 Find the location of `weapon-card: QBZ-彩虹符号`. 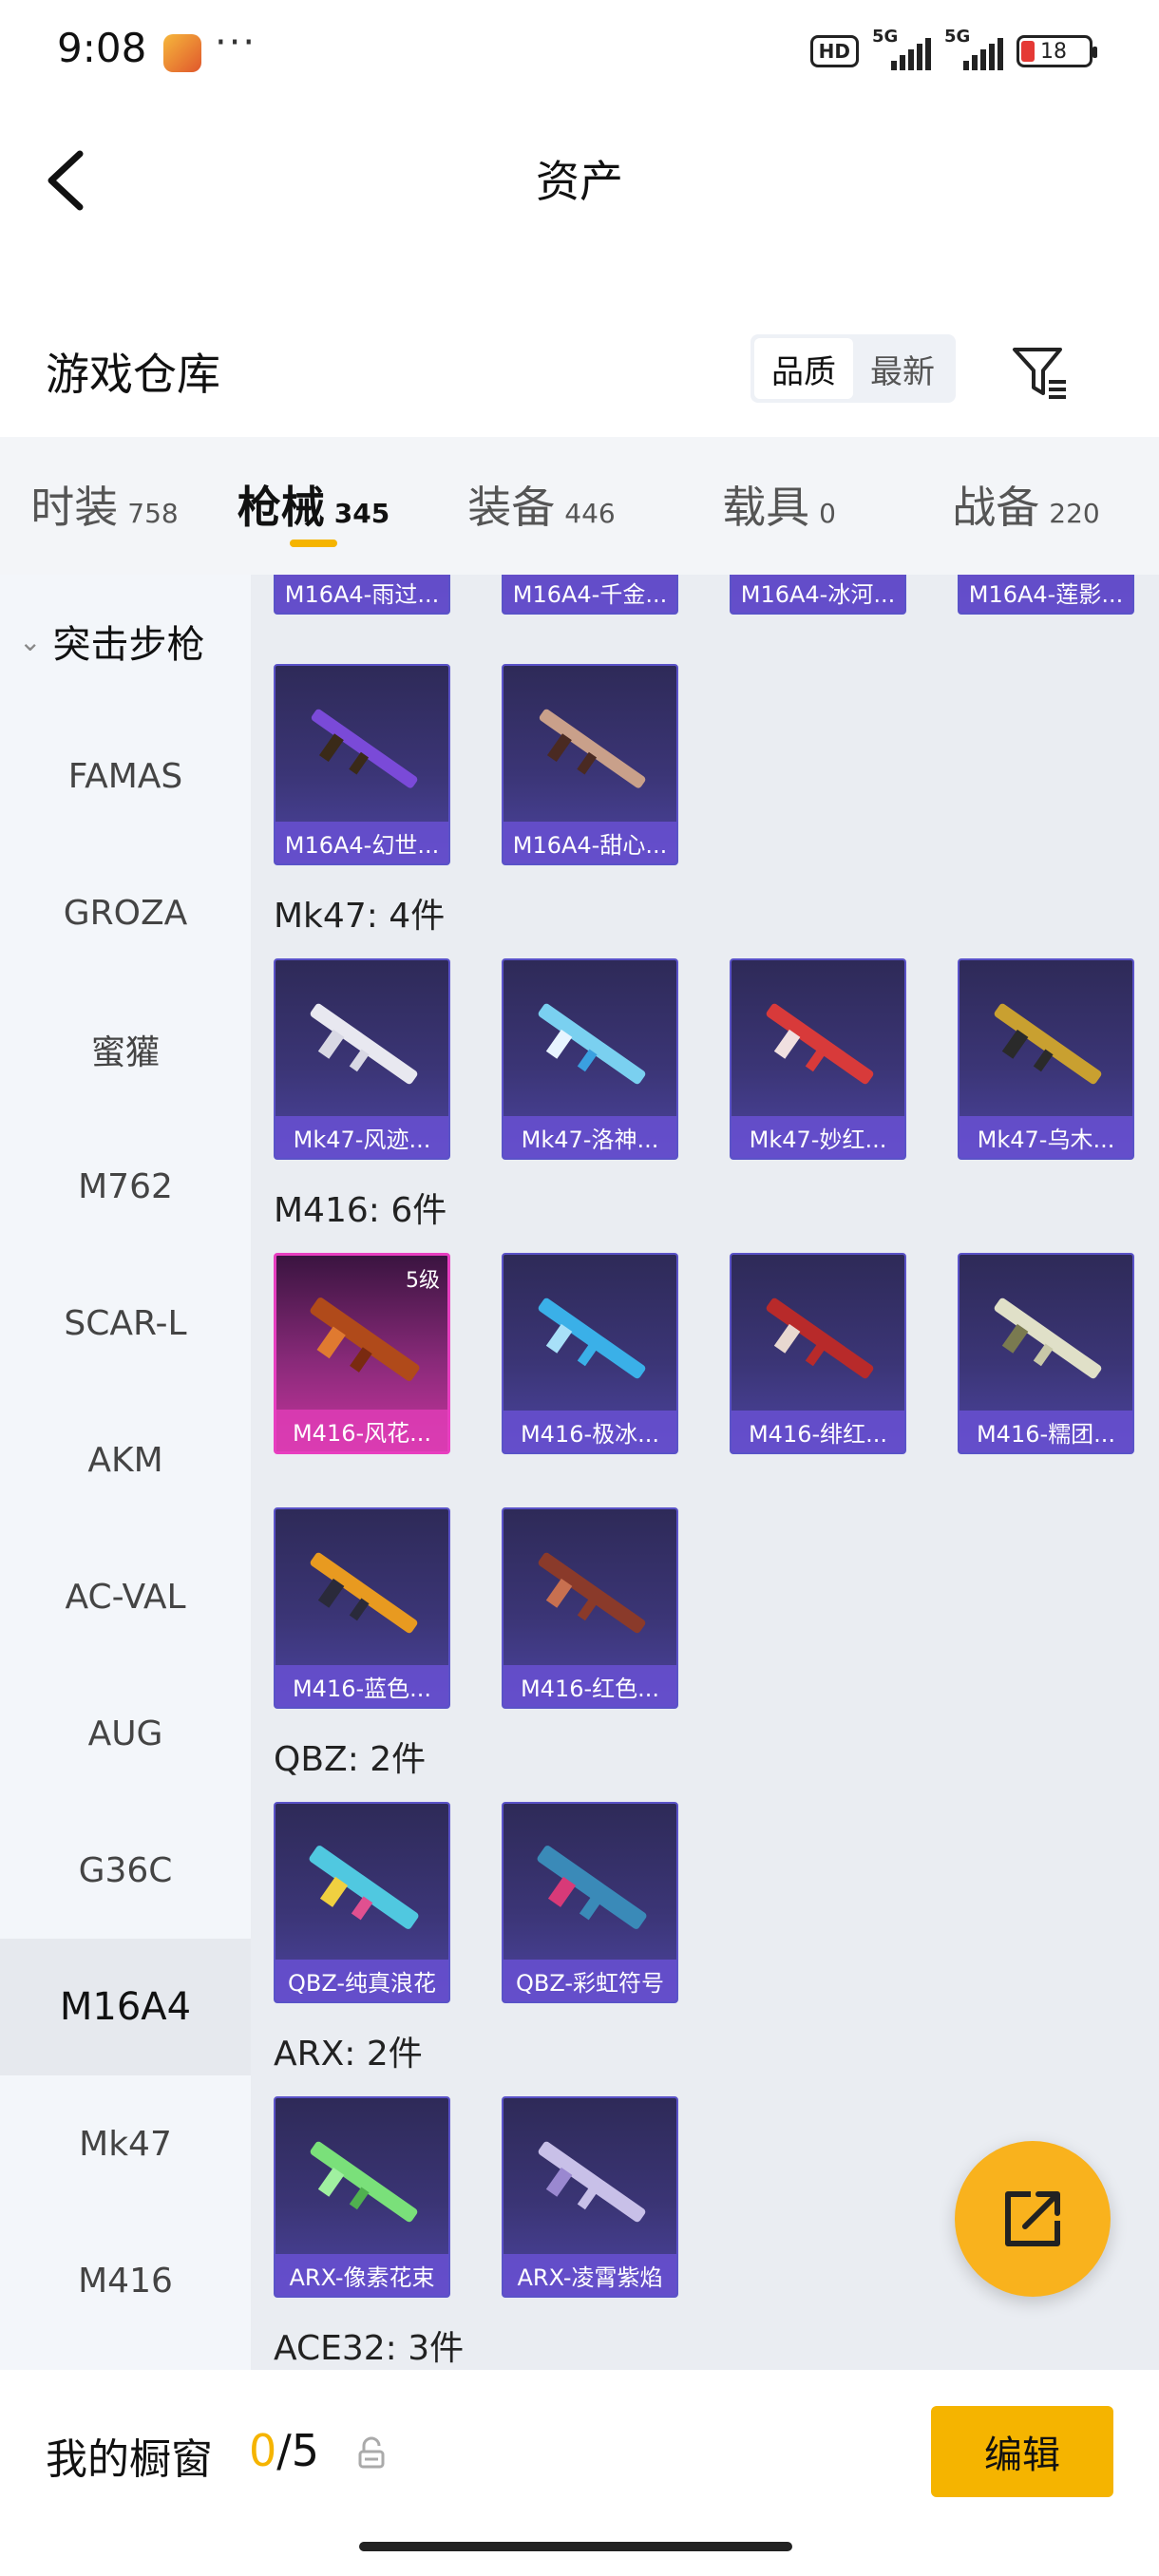

weapon-card: QBZ-彩虹符号 is located at coordinates (590, 1902).